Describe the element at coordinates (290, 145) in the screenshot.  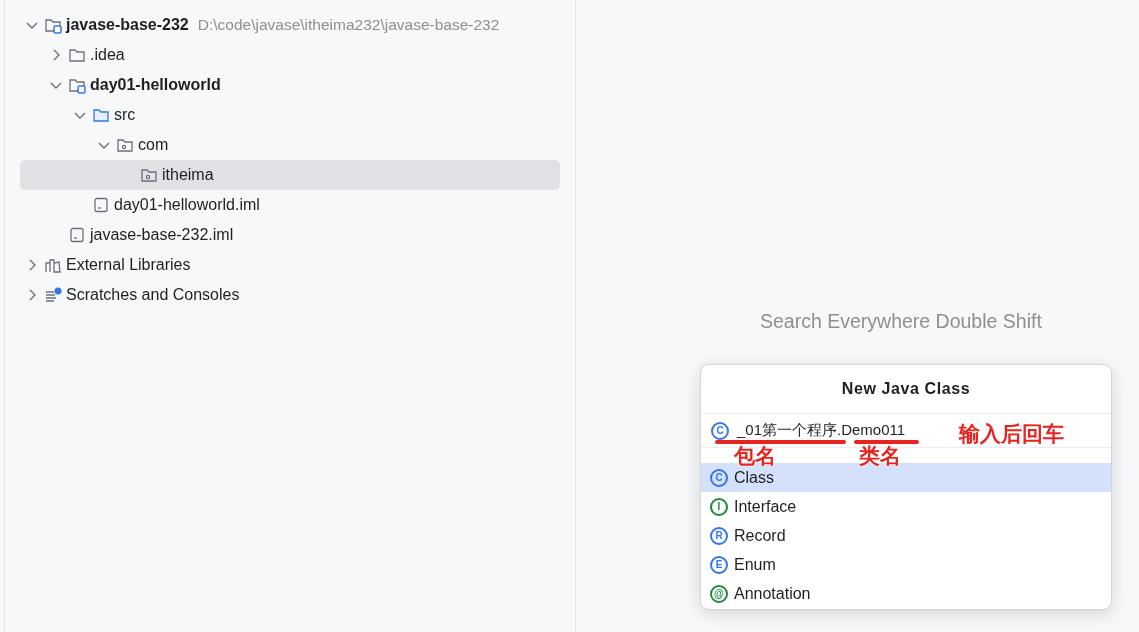
I see `tree-item: com` at that location.